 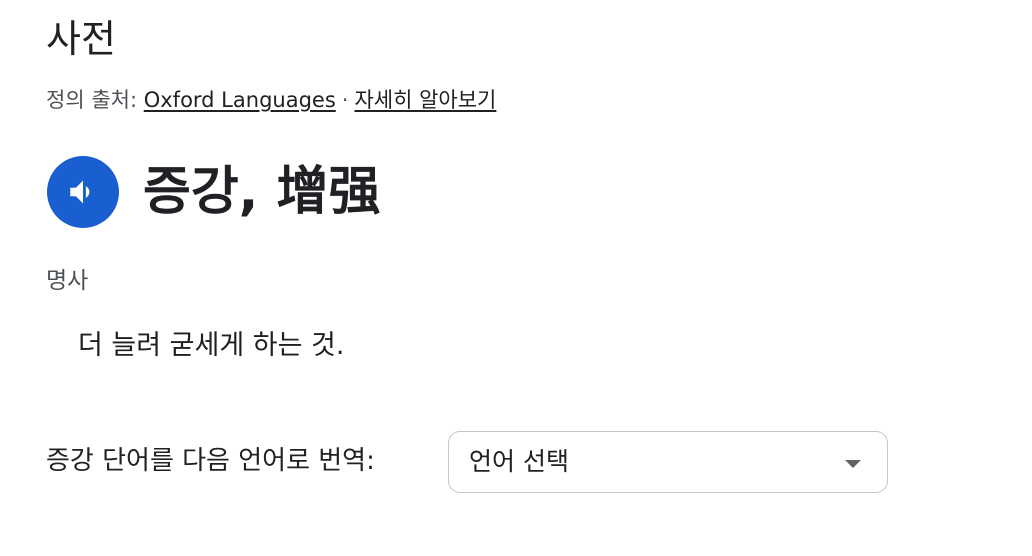 What do you see at coordinates (81, 39) in the screenshot?
I see `section-title: 사전` at bounding box center [81, 39].